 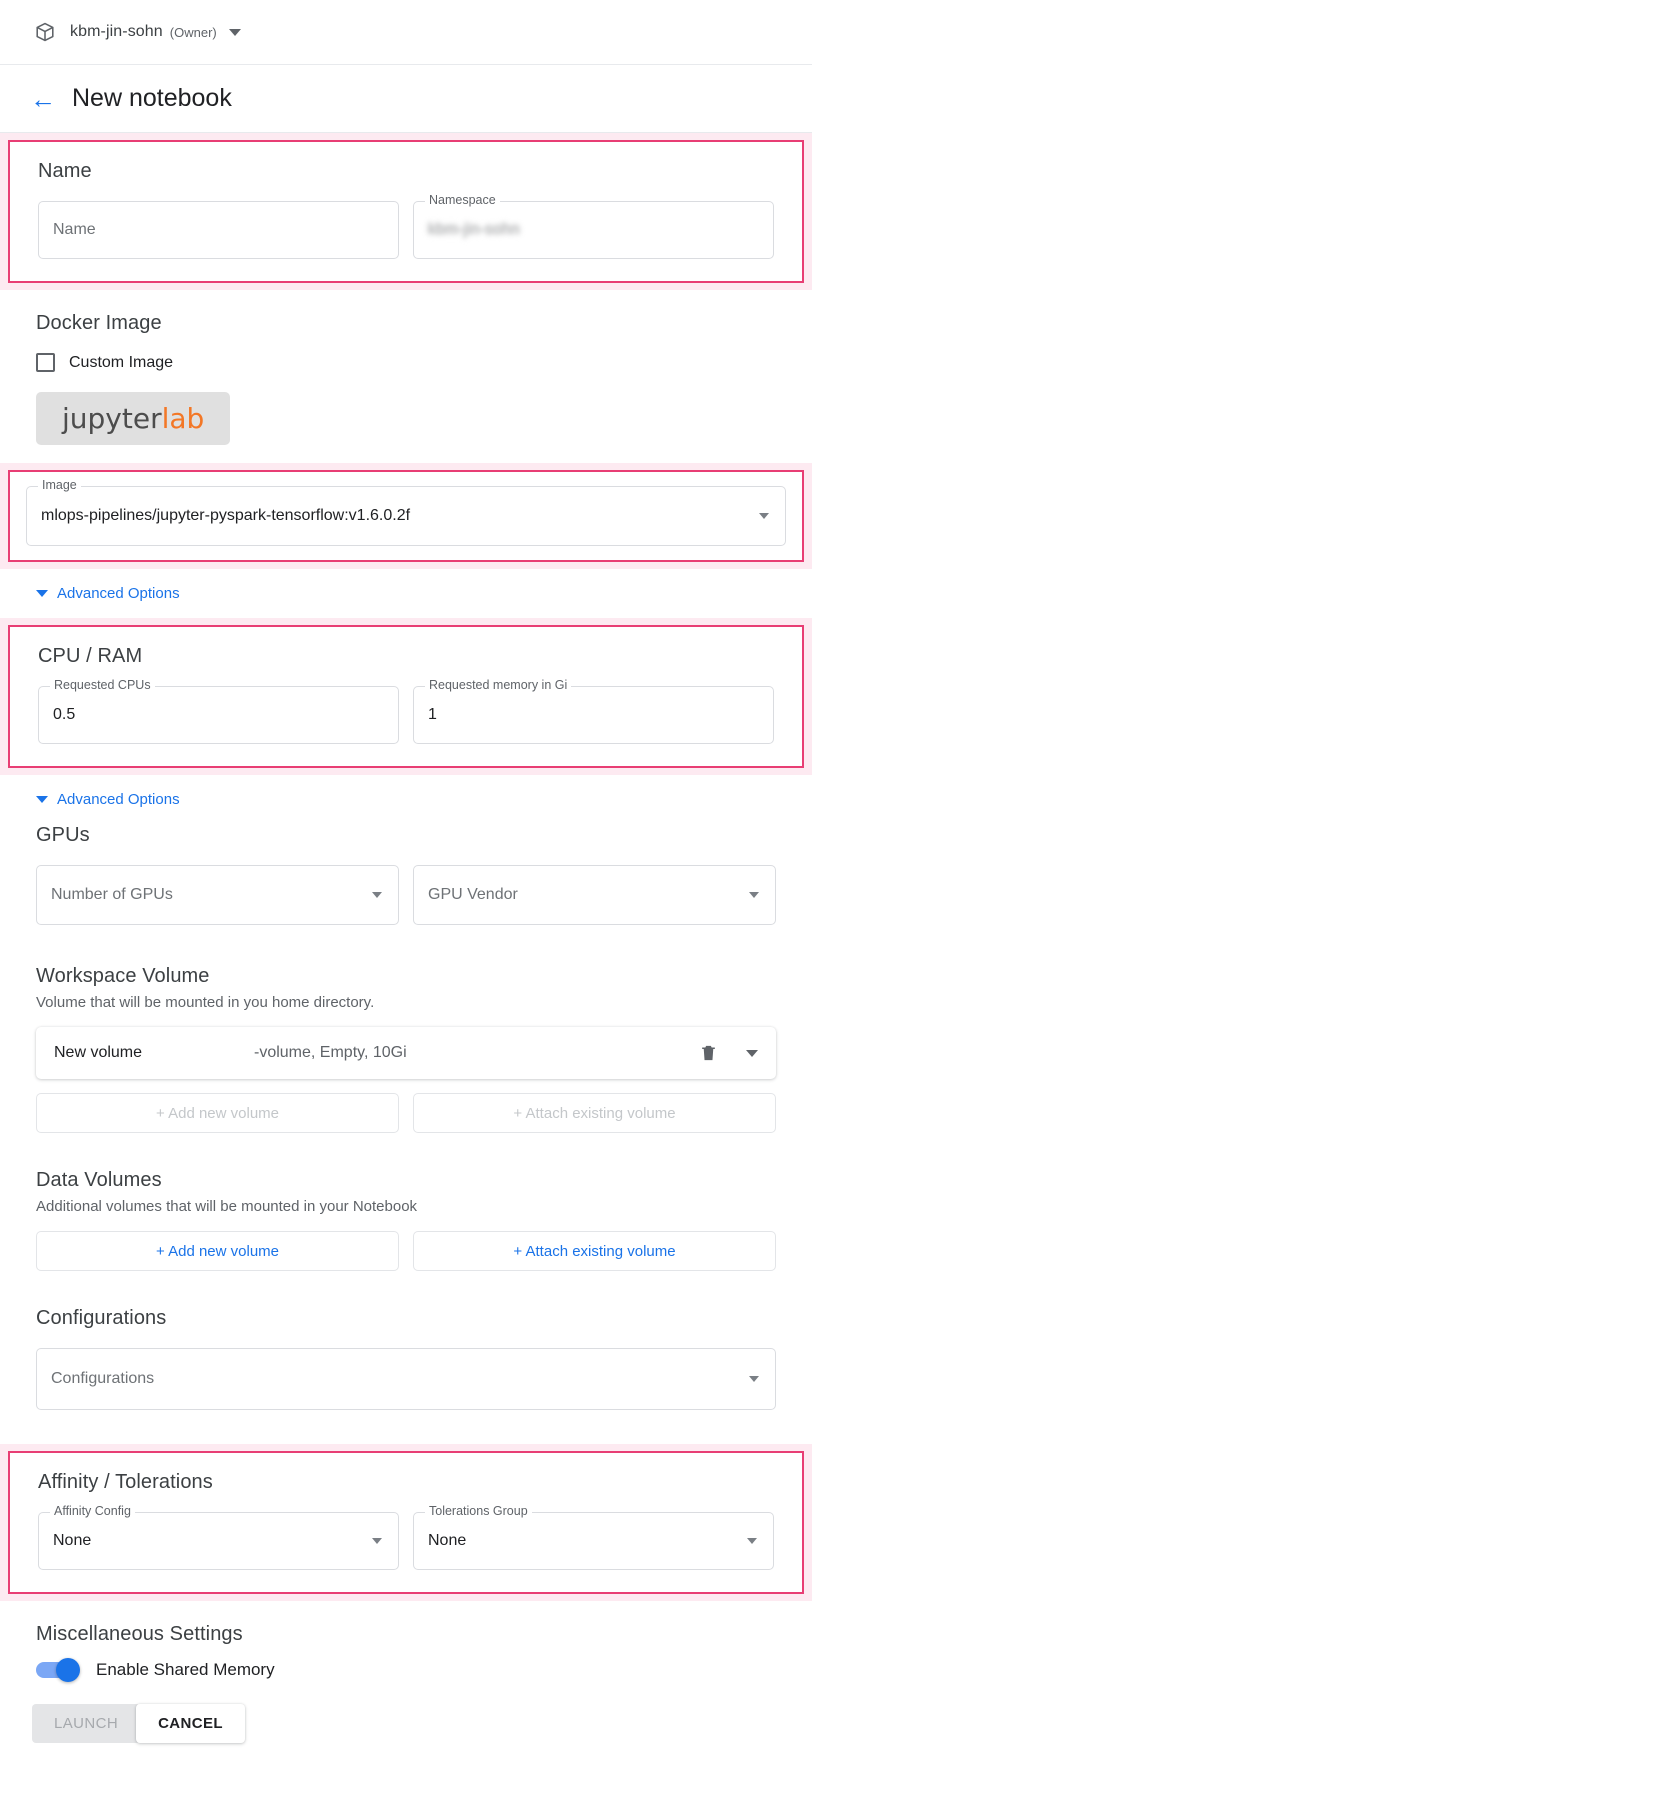 What do you see at coordinates (474, 229) in the screenshot?
I see `namespace-input-value: kbm-jin-sohn` at bounding box center [474, 229].